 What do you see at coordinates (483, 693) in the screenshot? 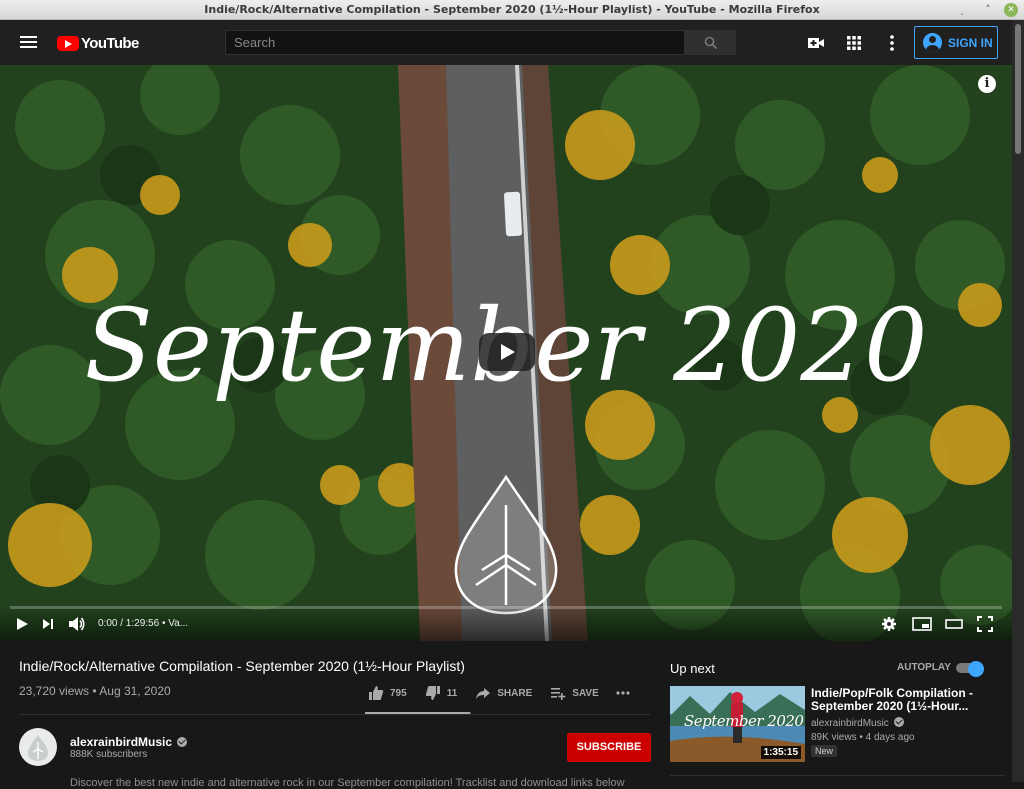
I see `share-icon` at bounding box center [483, 693].